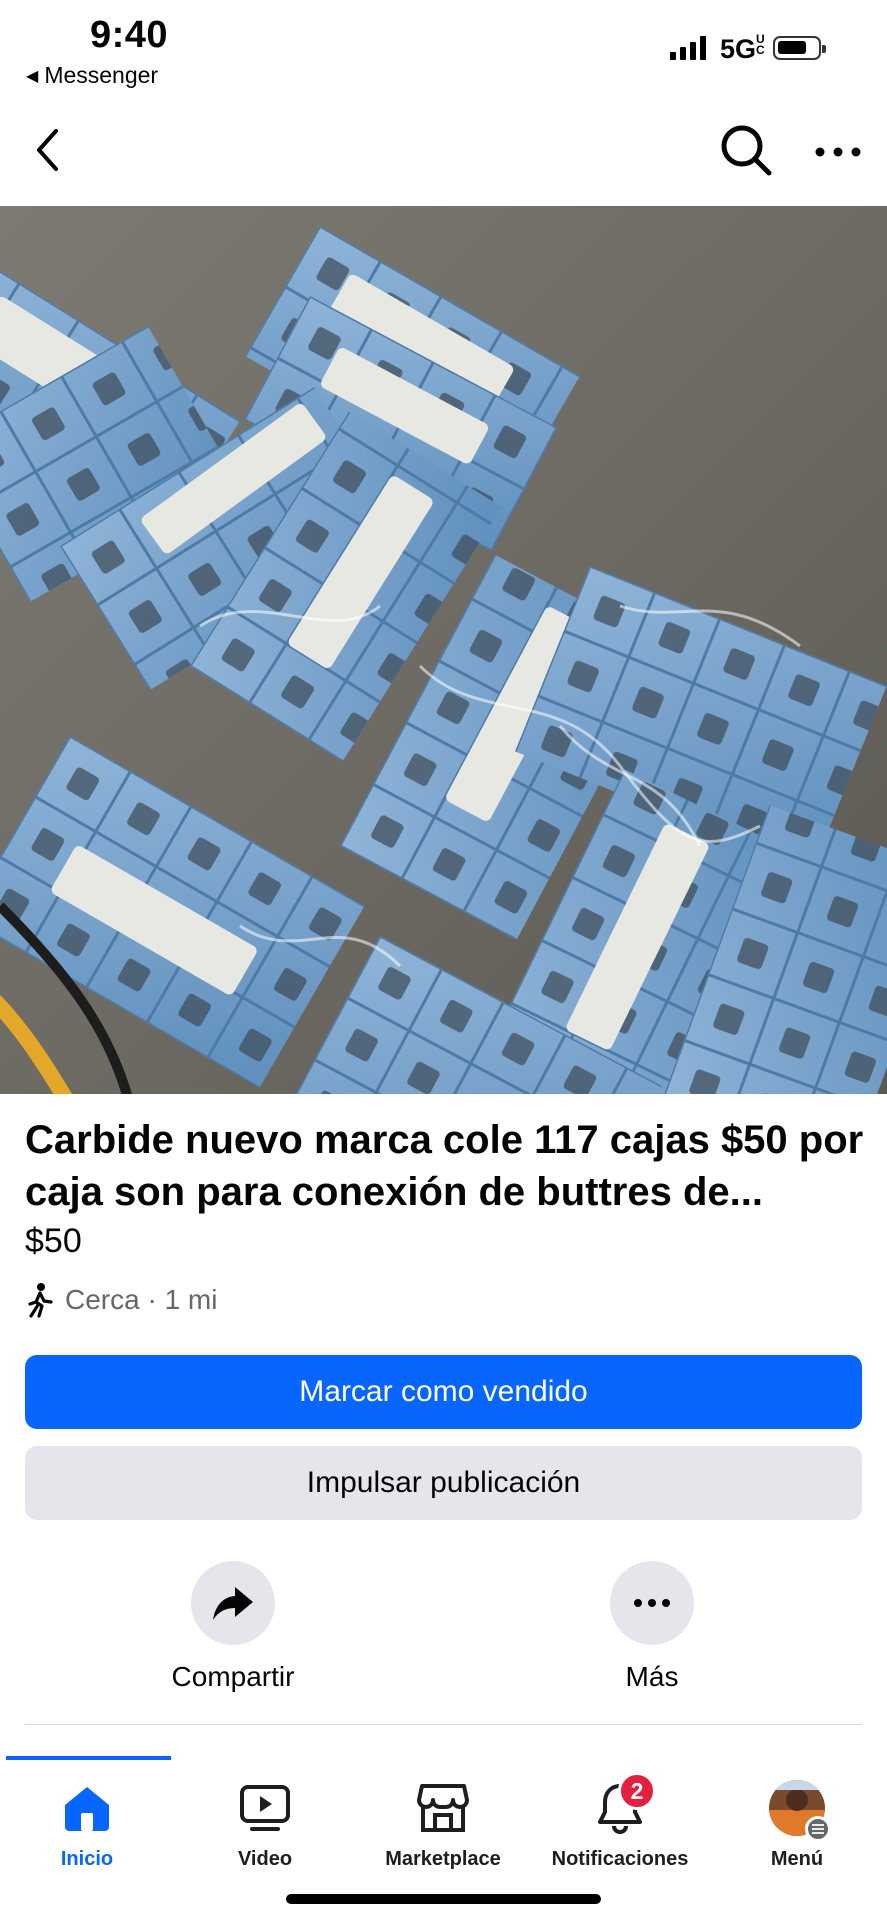 The width and height of the screenshot is (887, 1920). What do you see at coordinates (797, 1859) in the screenshot?
I see `tab-menu-label: Menú` at bounding box center [797, 1859].